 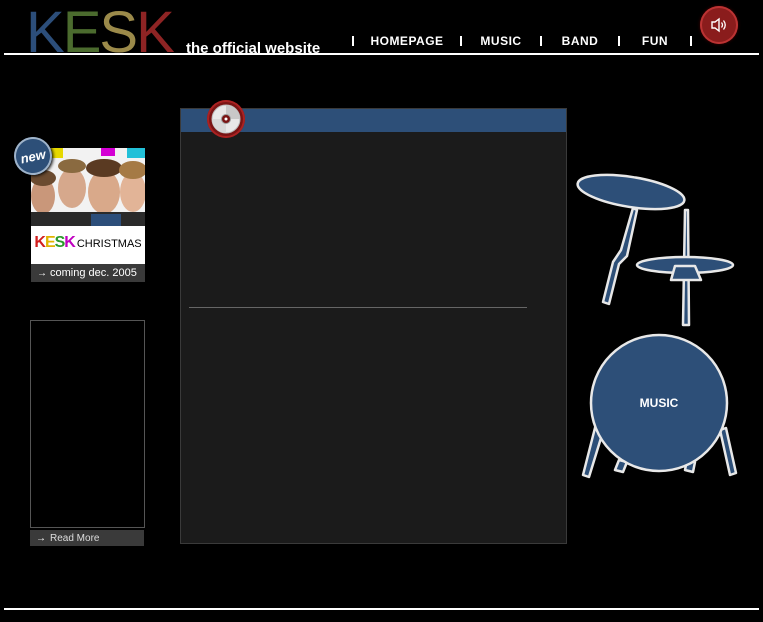 I want to click on drum-kit-icon, so click(x=660, y=327).